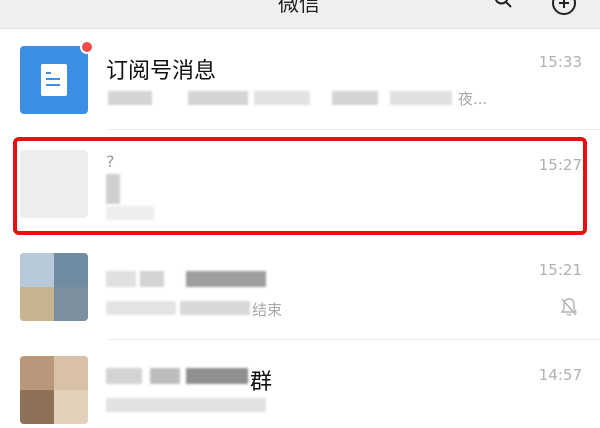 The image size is (600, 428). What do you see at coordinates (87, 47) in the screenshot?
I see `unread-dot` at bounding box center [87, 47].